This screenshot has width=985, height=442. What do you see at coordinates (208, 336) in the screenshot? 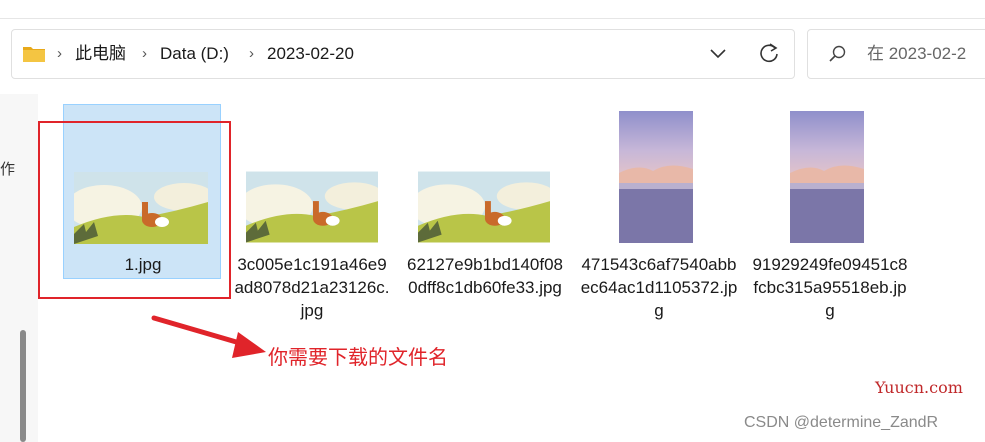
I see `arrow-icon` at bounding box center [208, 336].